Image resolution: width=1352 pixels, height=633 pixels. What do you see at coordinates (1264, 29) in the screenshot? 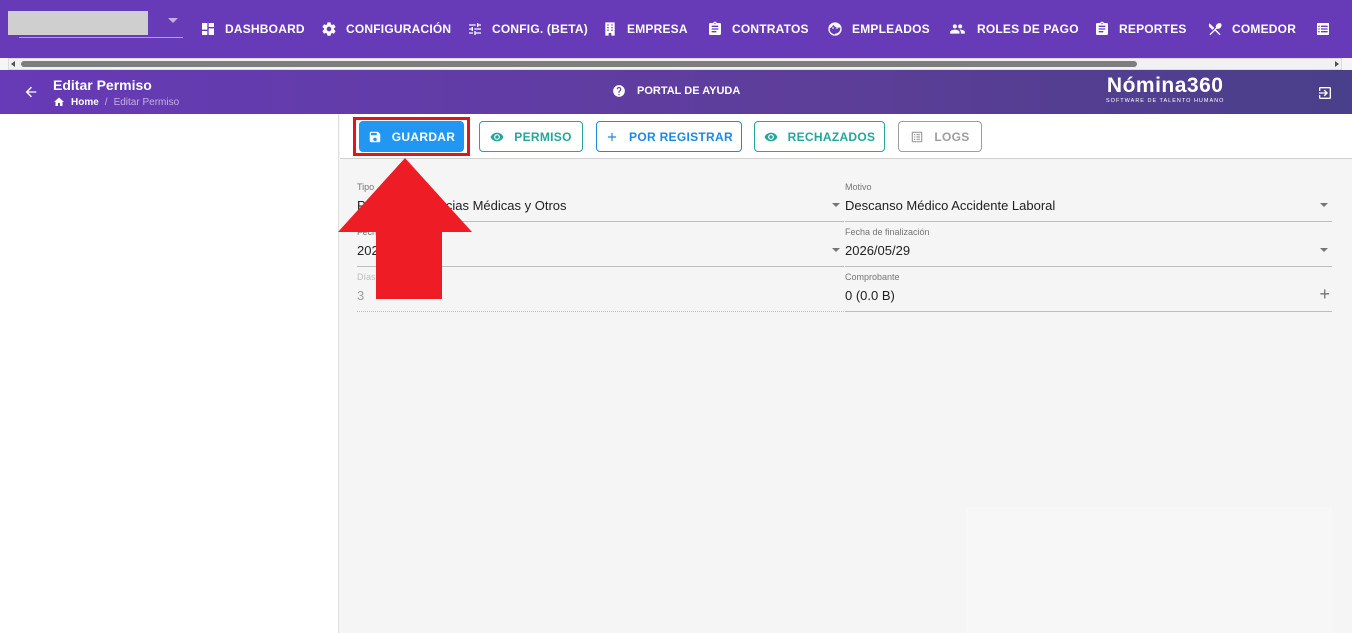
I see `nav-item-label: COMEDOR` at bounding box center [1264, 29].